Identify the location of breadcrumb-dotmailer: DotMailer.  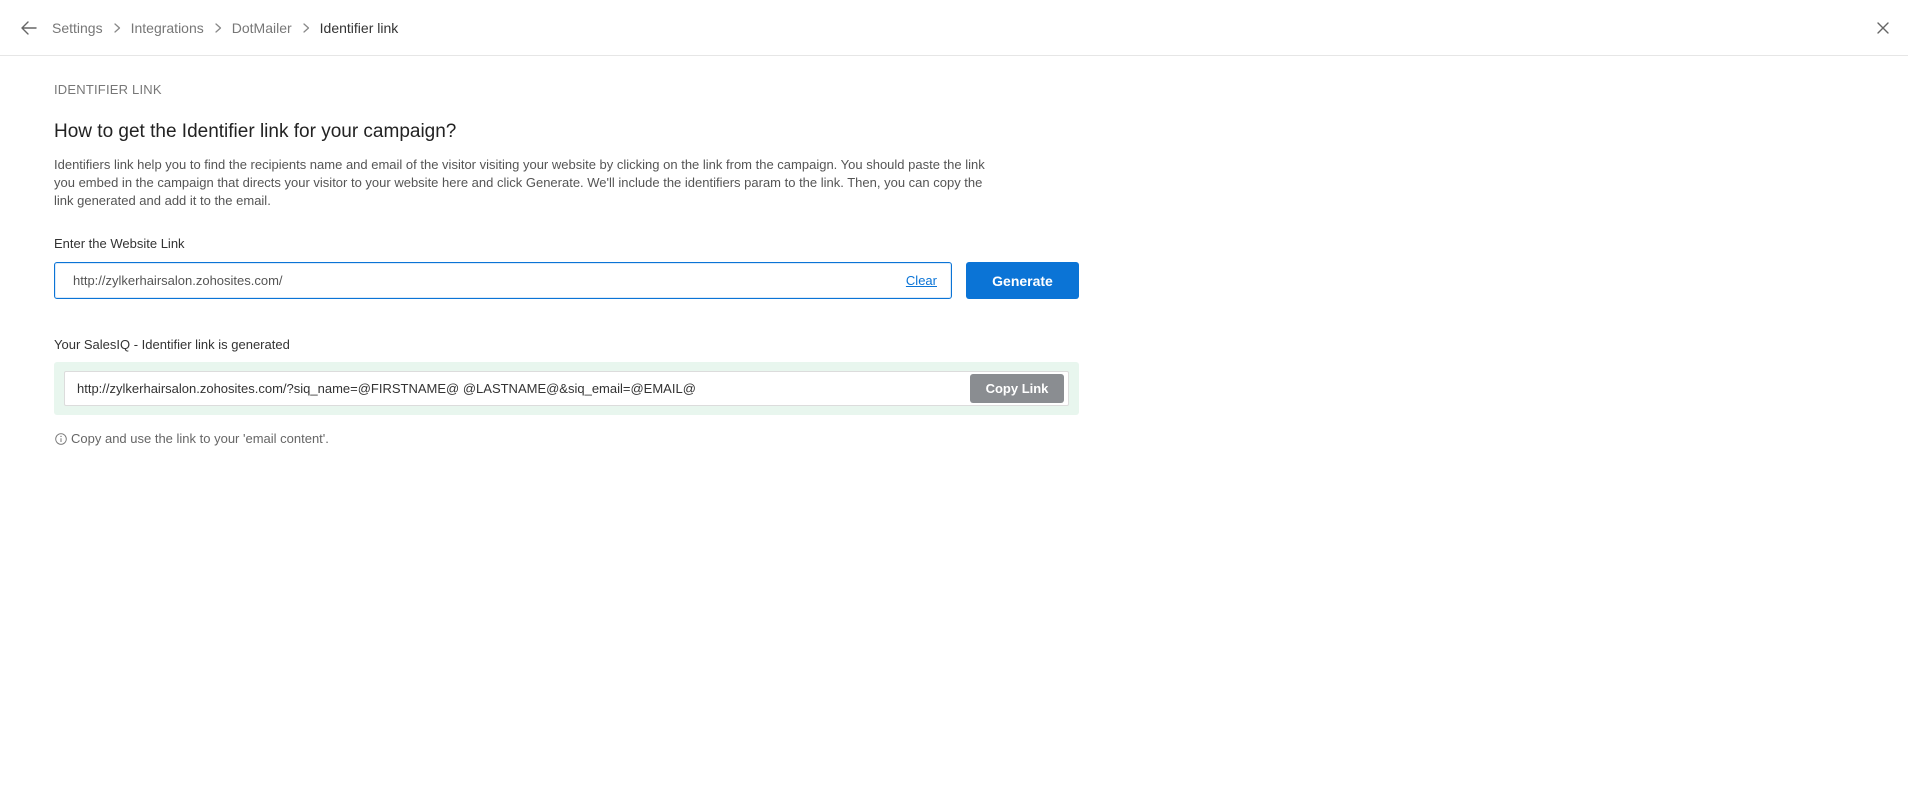
(262, 28).